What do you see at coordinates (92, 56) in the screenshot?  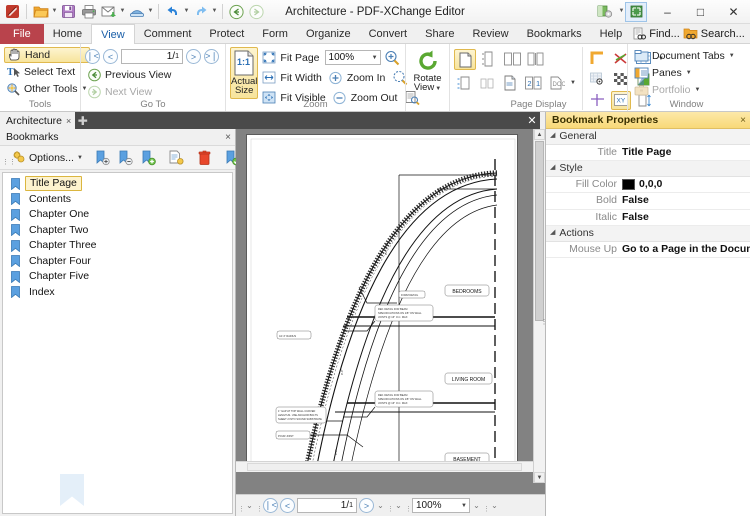 I see `first-page-button: ❘<` at bounding box center [92, 56].